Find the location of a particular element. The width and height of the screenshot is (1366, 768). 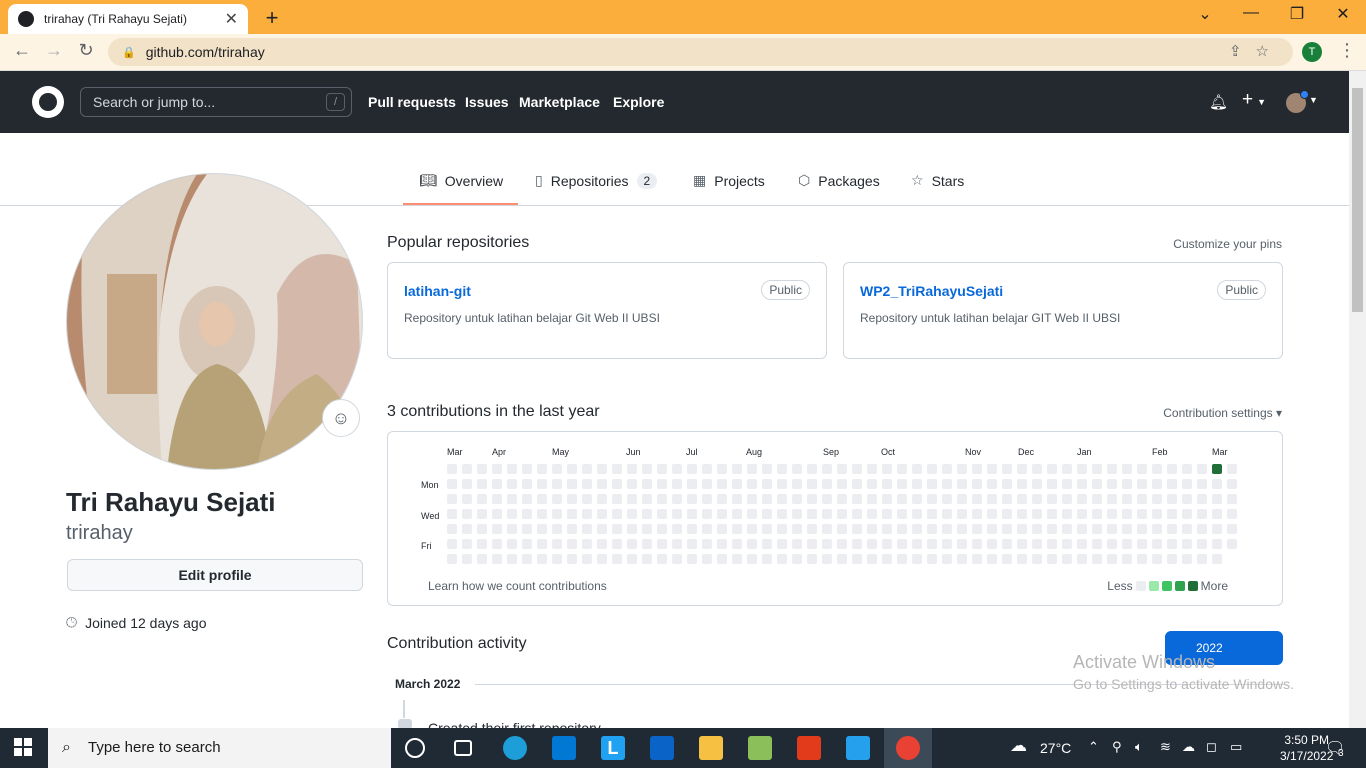

repo-name-link: latihan-git is located at coordinates (437, 291).